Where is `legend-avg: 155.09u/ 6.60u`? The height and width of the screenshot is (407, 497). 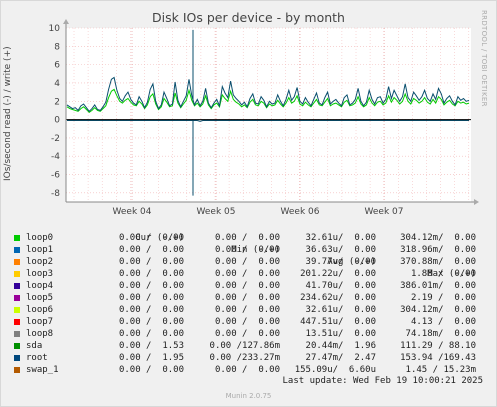
legend-avg: 155.09u/ 6.60u is located at coordinates (335, 370).